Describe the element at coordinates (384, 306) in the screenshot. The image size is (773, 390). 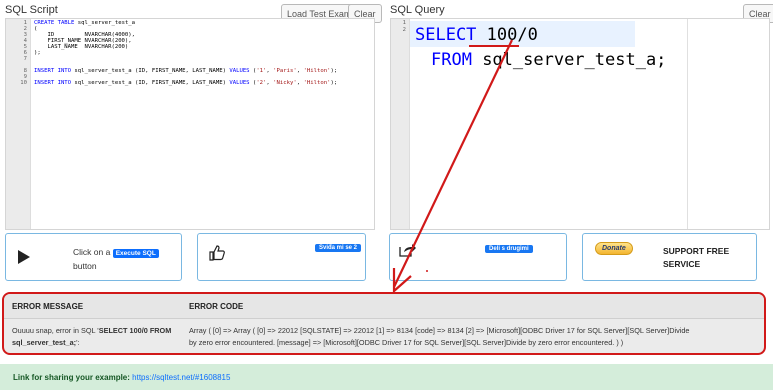
I see `error-table-header` at that location.